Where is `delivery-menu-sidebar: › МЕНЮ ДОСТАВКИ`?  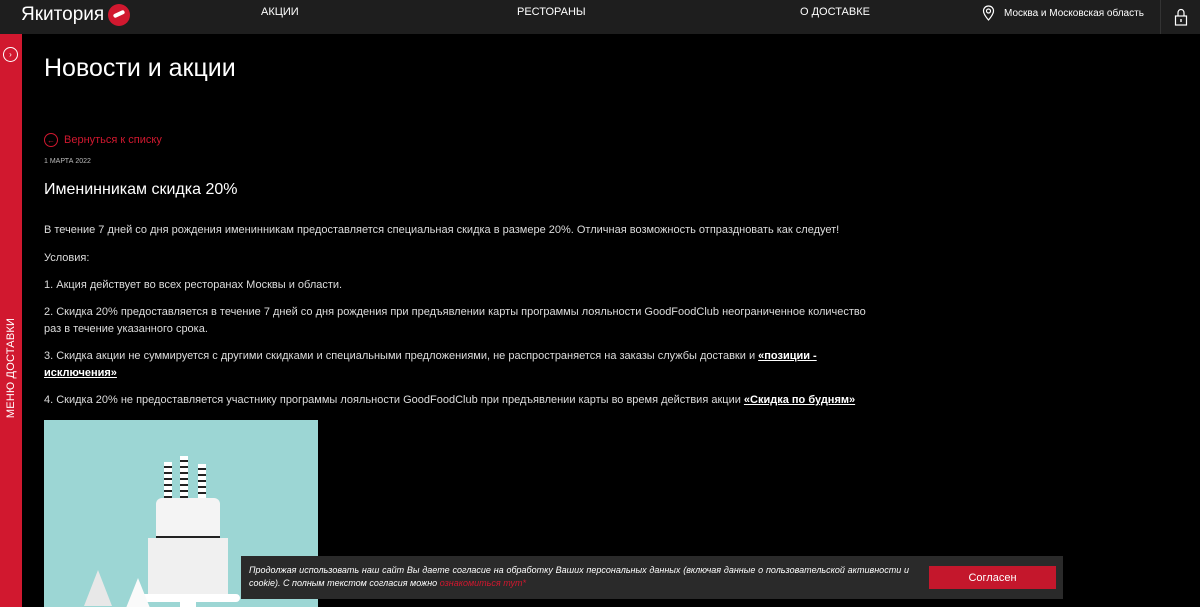 delivery-menu-sidebar: › МЕНЮ ДОСТАВКИ is located at coordinates (11, 320).